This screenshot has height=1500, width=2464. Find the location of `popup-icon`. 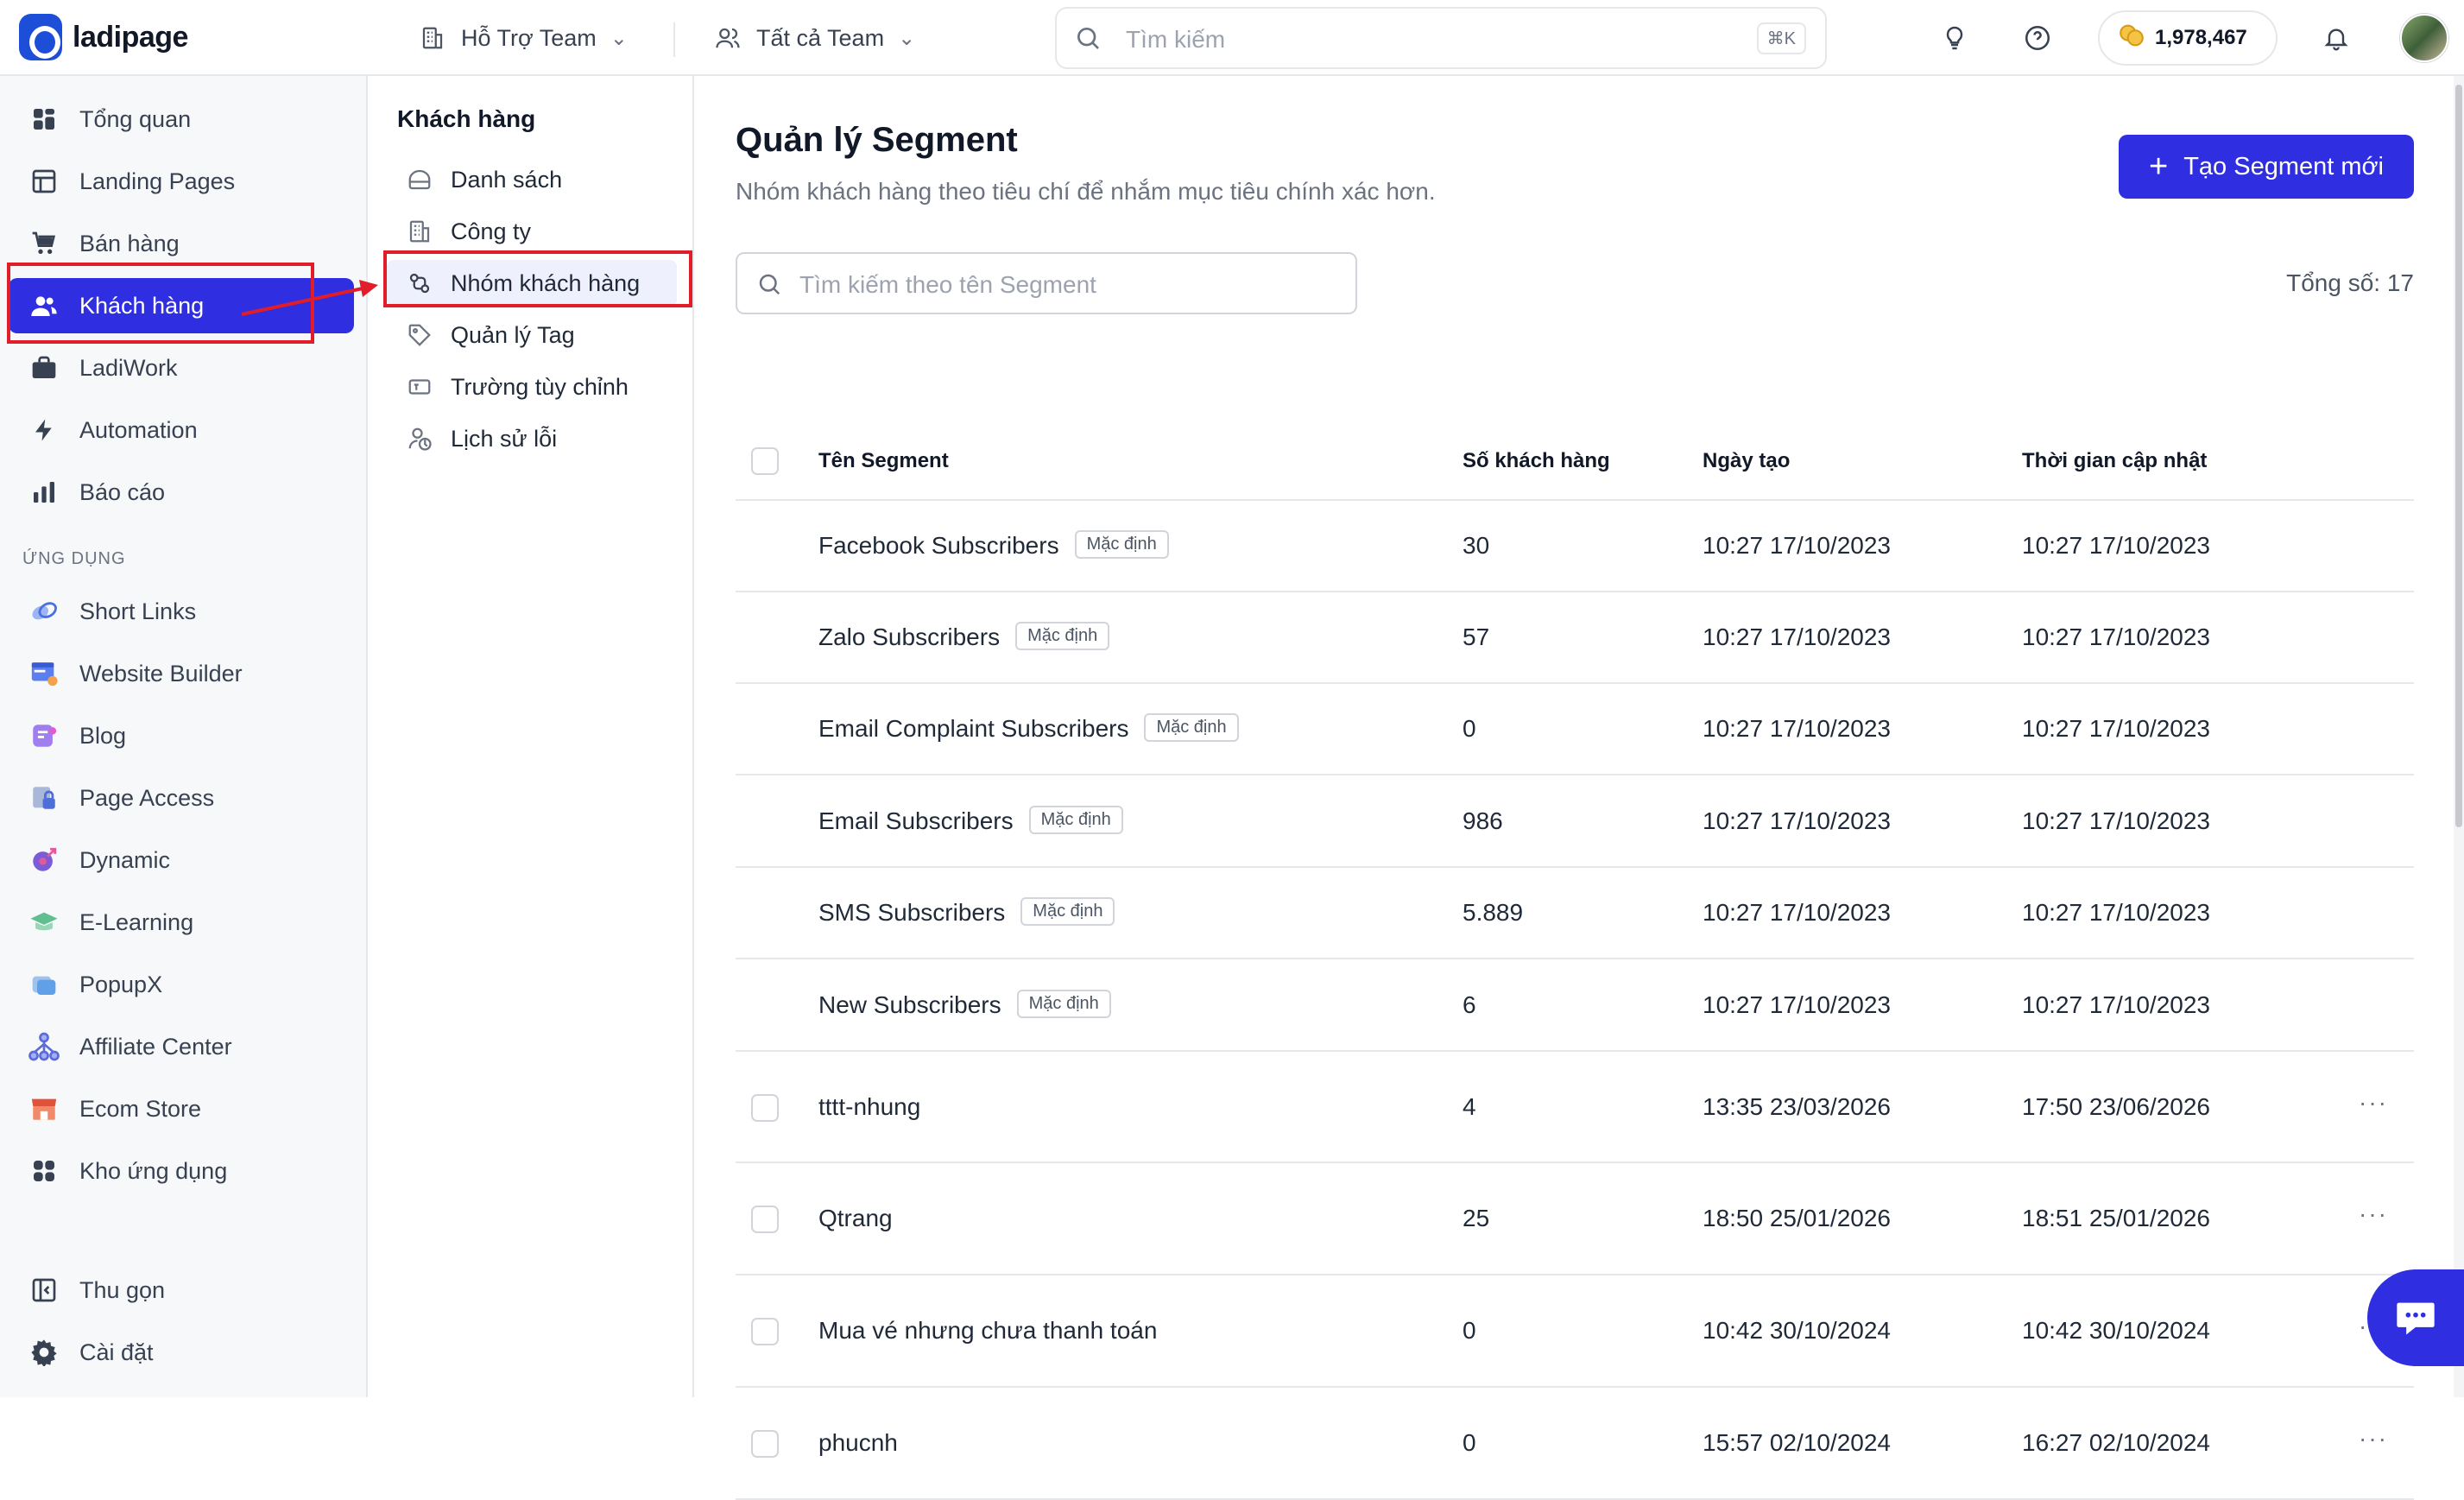

popup-icon is located at coordinates (44, 984).